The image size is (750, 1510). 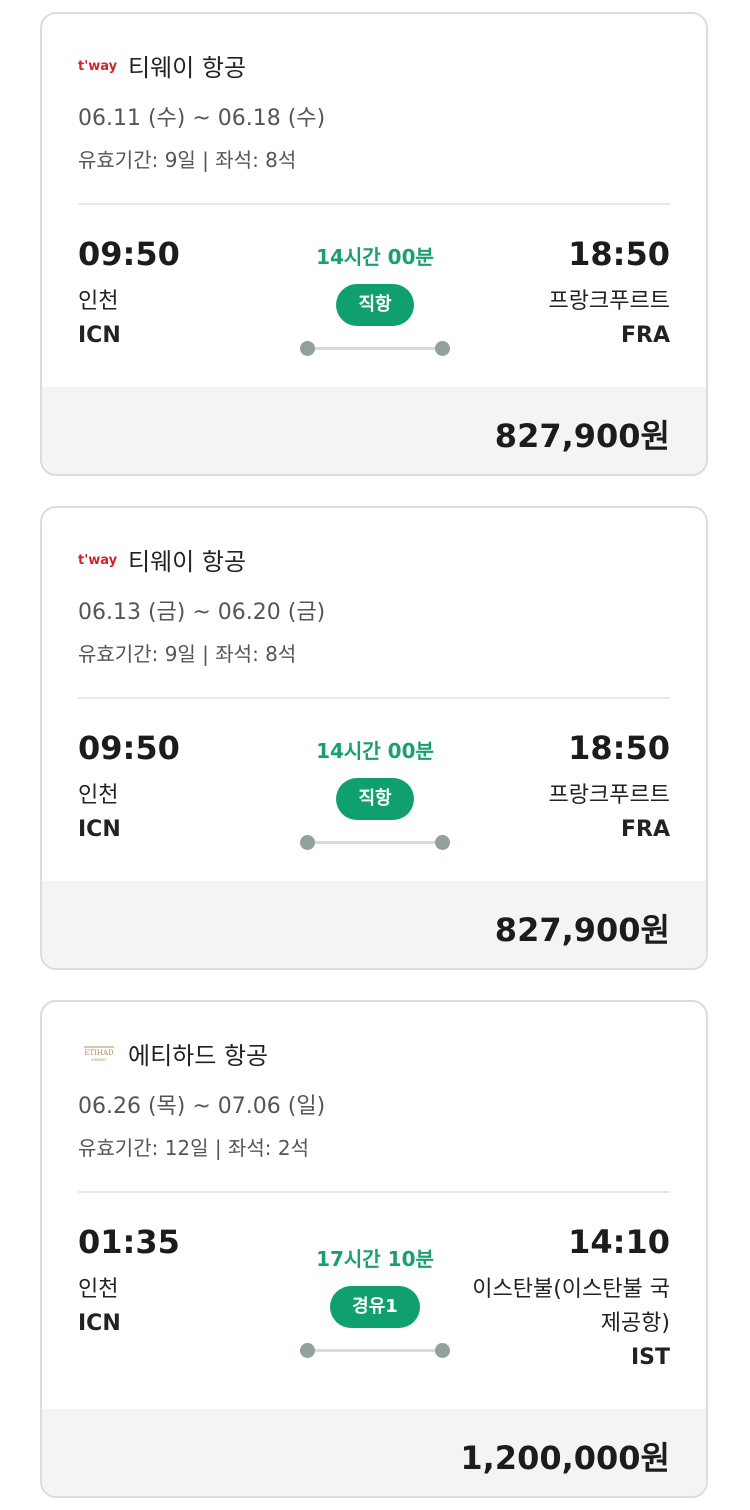 What do you see at coordinates (194, 1148) in the screenshot?
I see `validity-seats: 유효기간: 12일 | 좌석: 2석` at bounding box center [194, 1148].